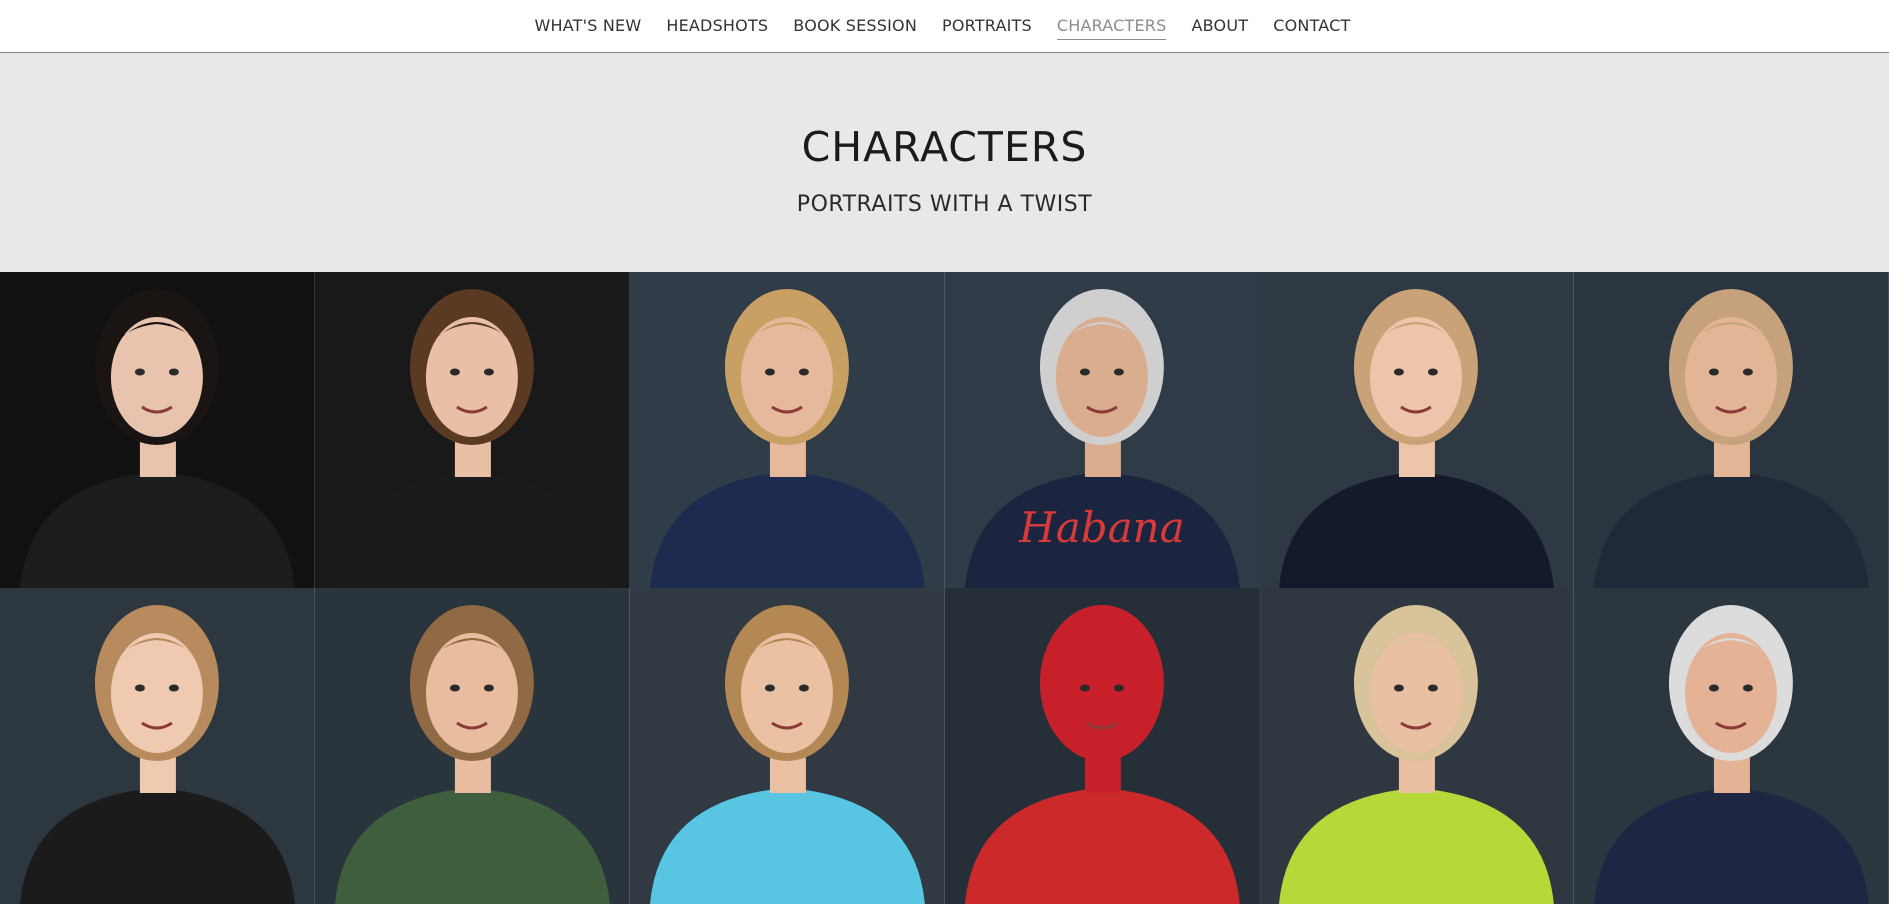  I want to click on nav-item-label: ABOUT, so click(1220, 25).